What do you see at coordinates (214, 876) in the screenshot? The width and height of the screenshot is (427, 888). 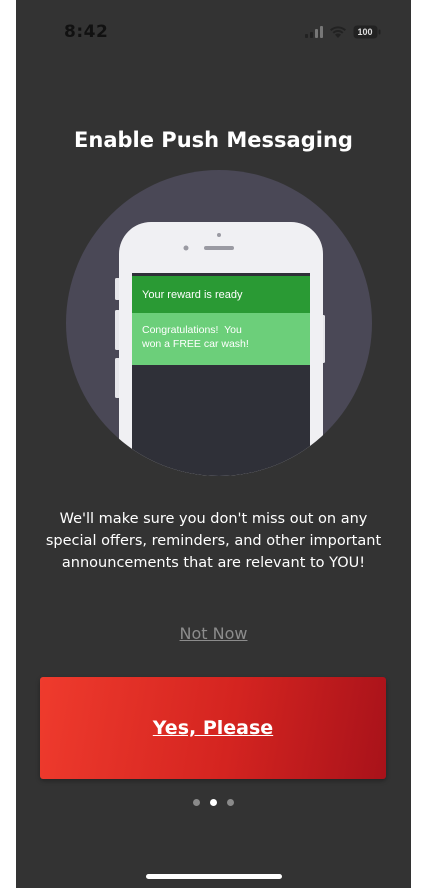 I see `home-indicator` at bounding box center [214, 876].